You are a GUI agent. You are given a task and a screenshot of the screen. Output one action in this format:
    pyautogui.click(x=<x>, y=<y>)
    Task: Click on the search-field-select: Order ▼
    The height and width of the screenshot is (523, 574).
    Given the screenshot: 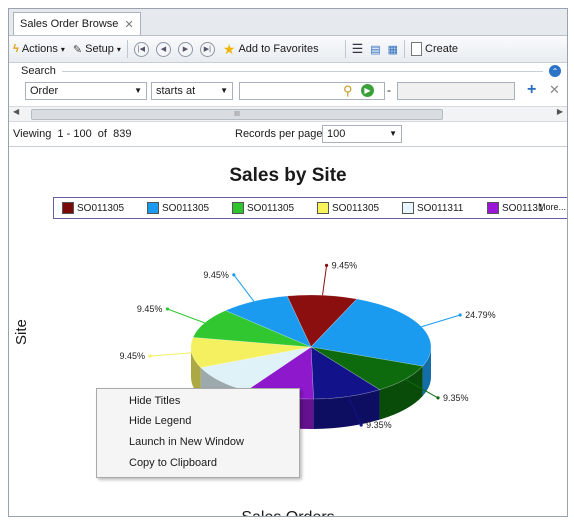 What is the action you would take?
    pyautogui.click(x=86, y=91)
    